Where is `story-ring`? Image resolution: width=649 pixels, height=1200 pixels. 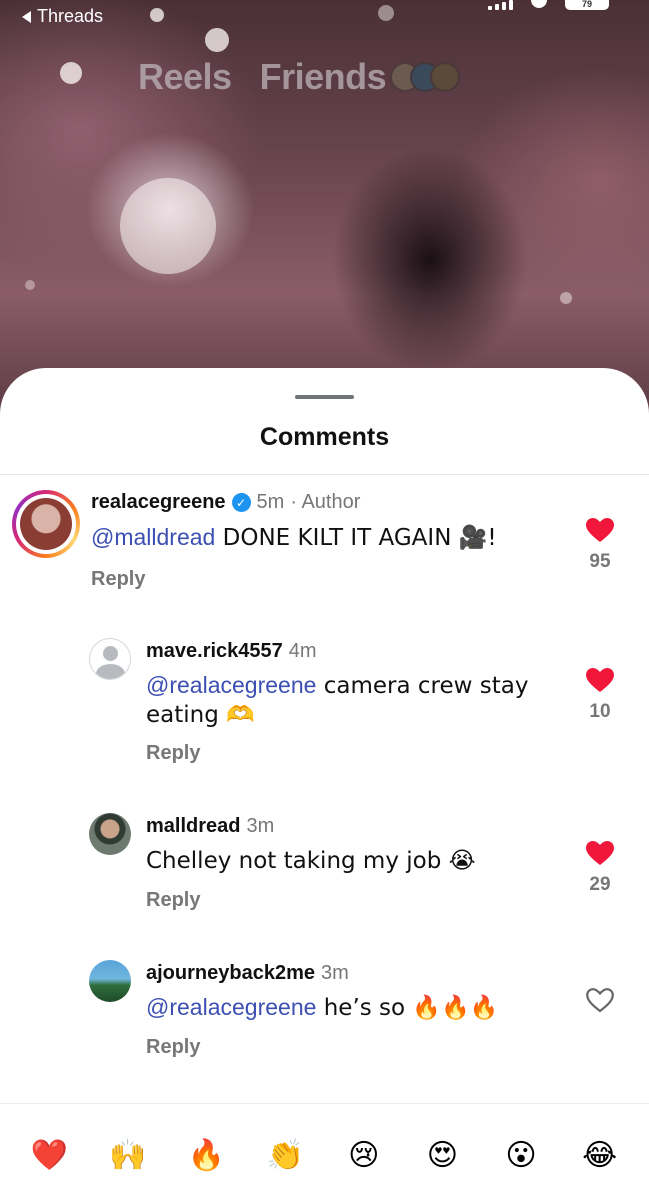
story-ring is located at coordinates (46, 524).